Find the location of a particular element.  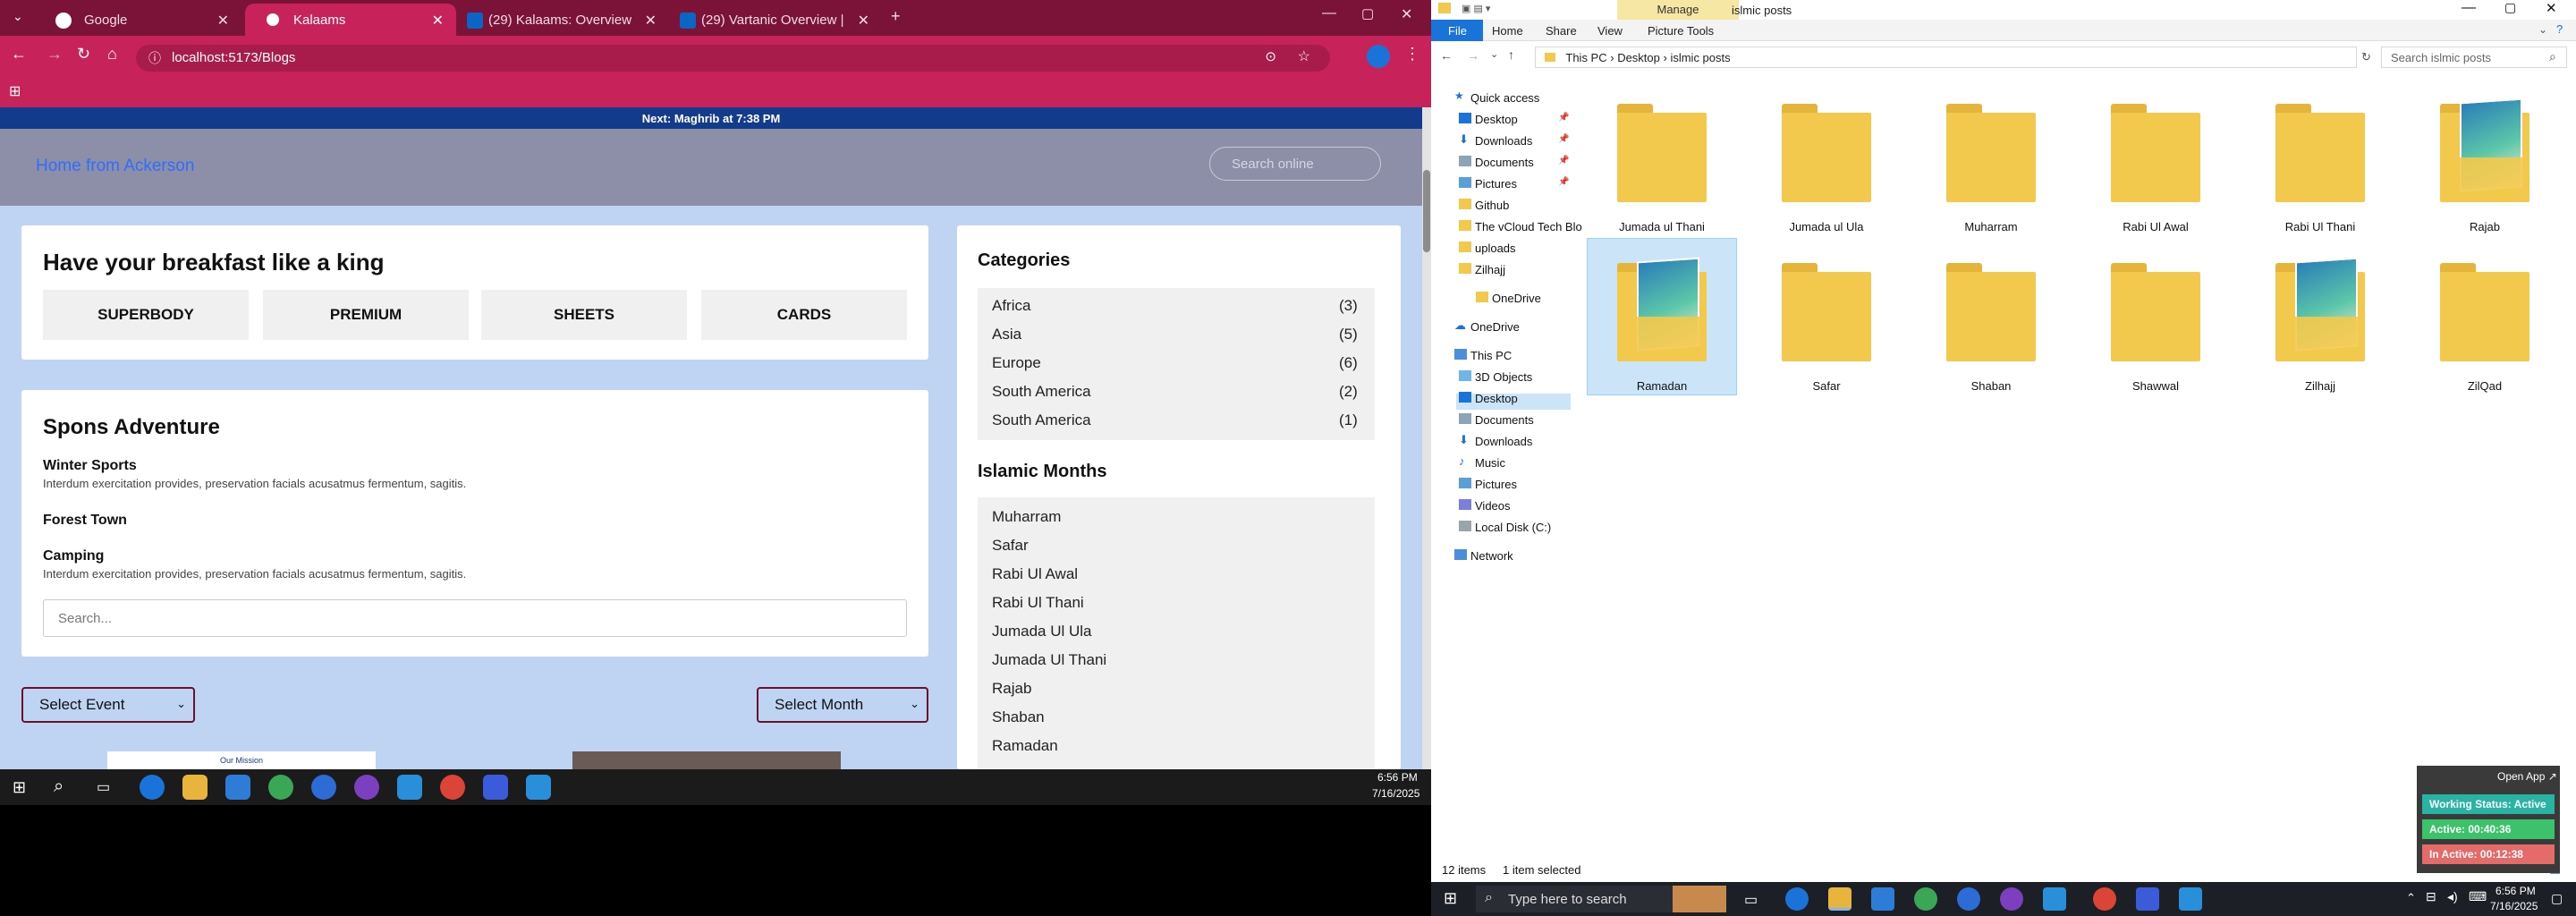

notification-icon: ▢ is located at coordinates (2557, 898).